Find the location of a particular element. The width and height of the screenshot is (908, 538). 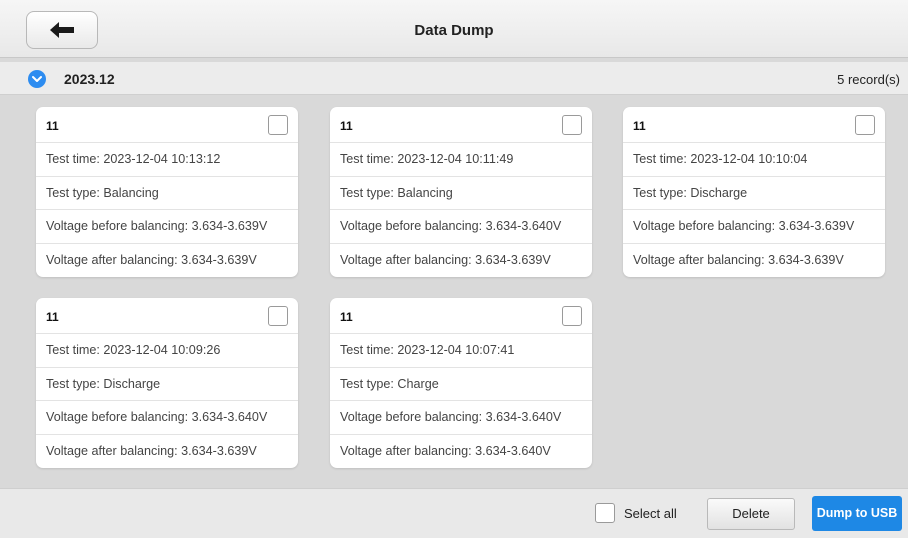

voltage-after: Voltage after balancing: 3.634-3.640V is located at coordinates (445, 450).